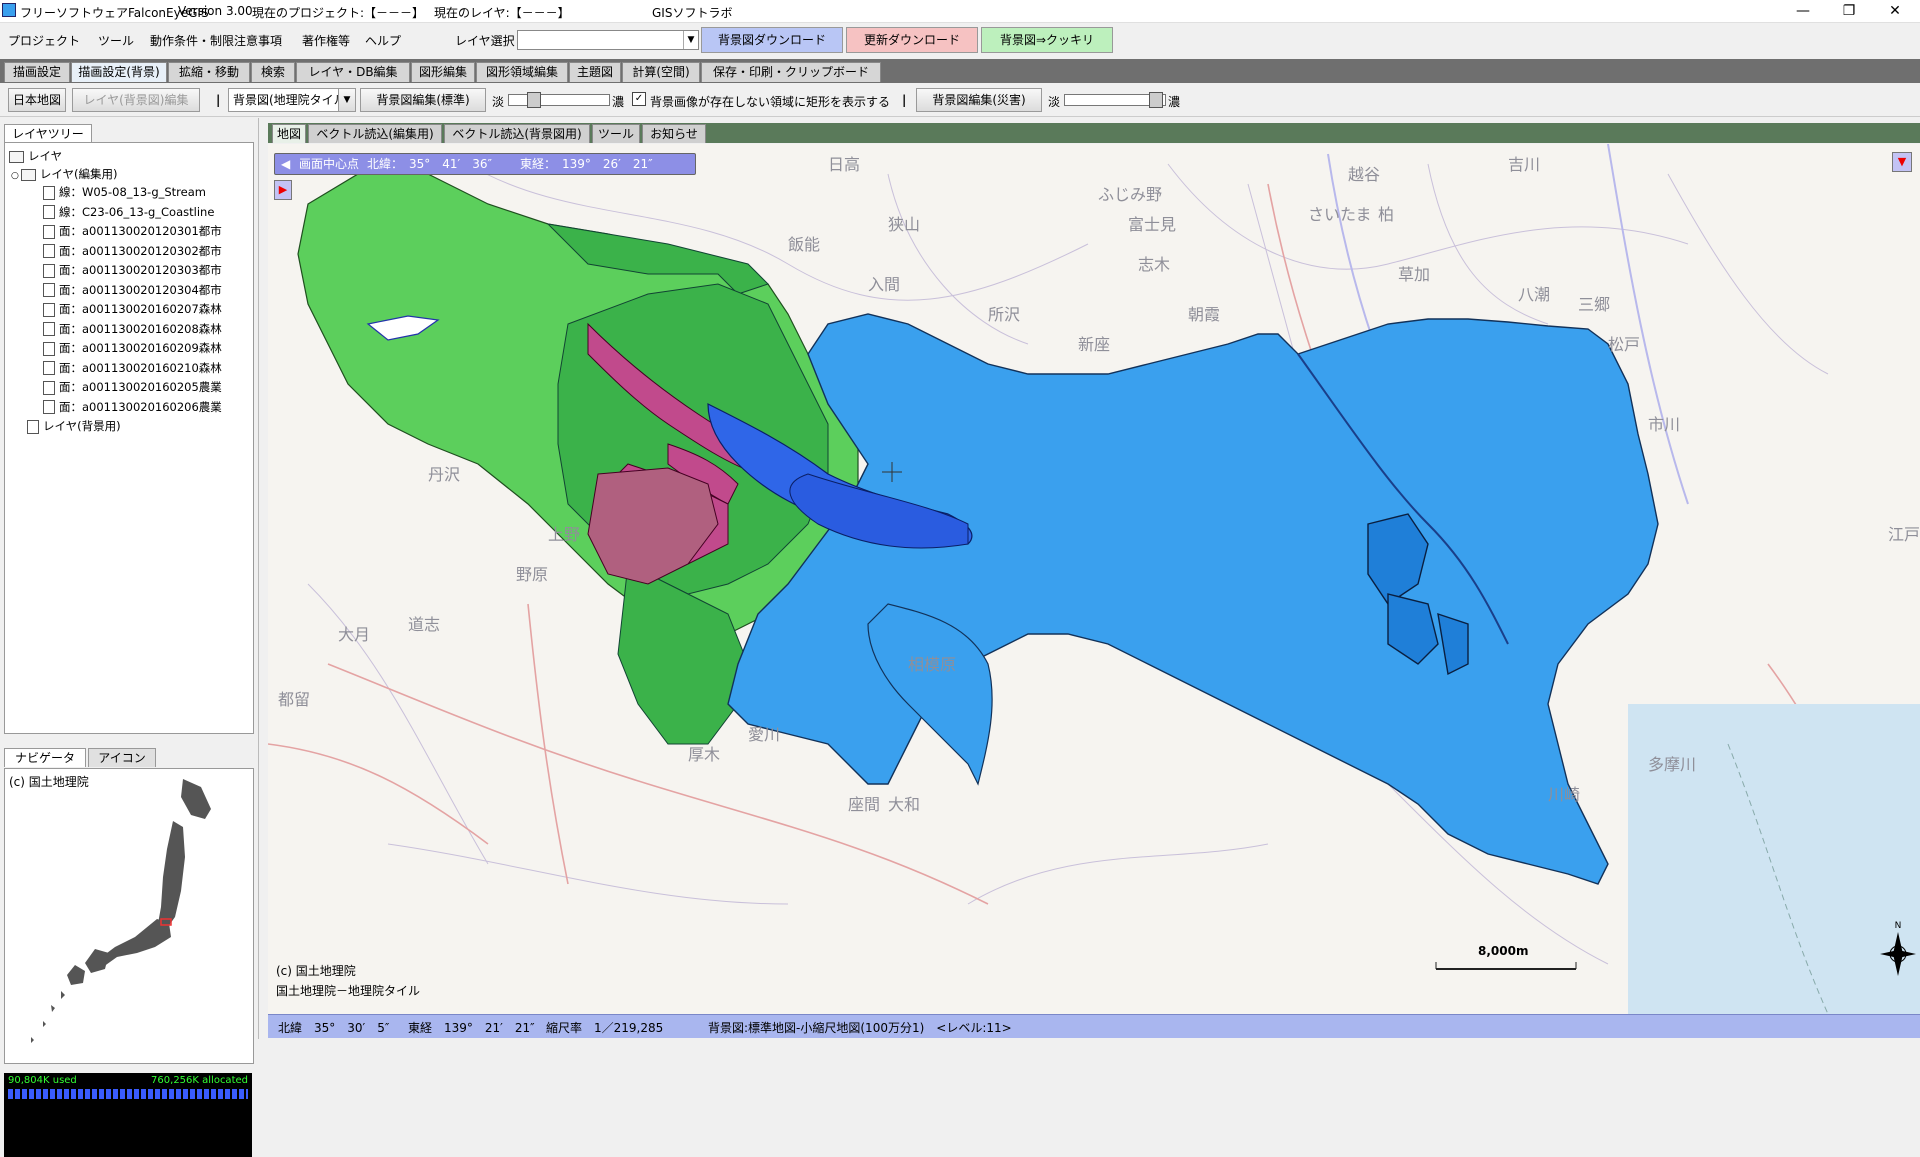 The height and width of the screenshot is (1157, 1920). Describe the element at coordinates (132, 290) in the screenshot. I see `layer-item: 面：a001130020120304都市` at that location.